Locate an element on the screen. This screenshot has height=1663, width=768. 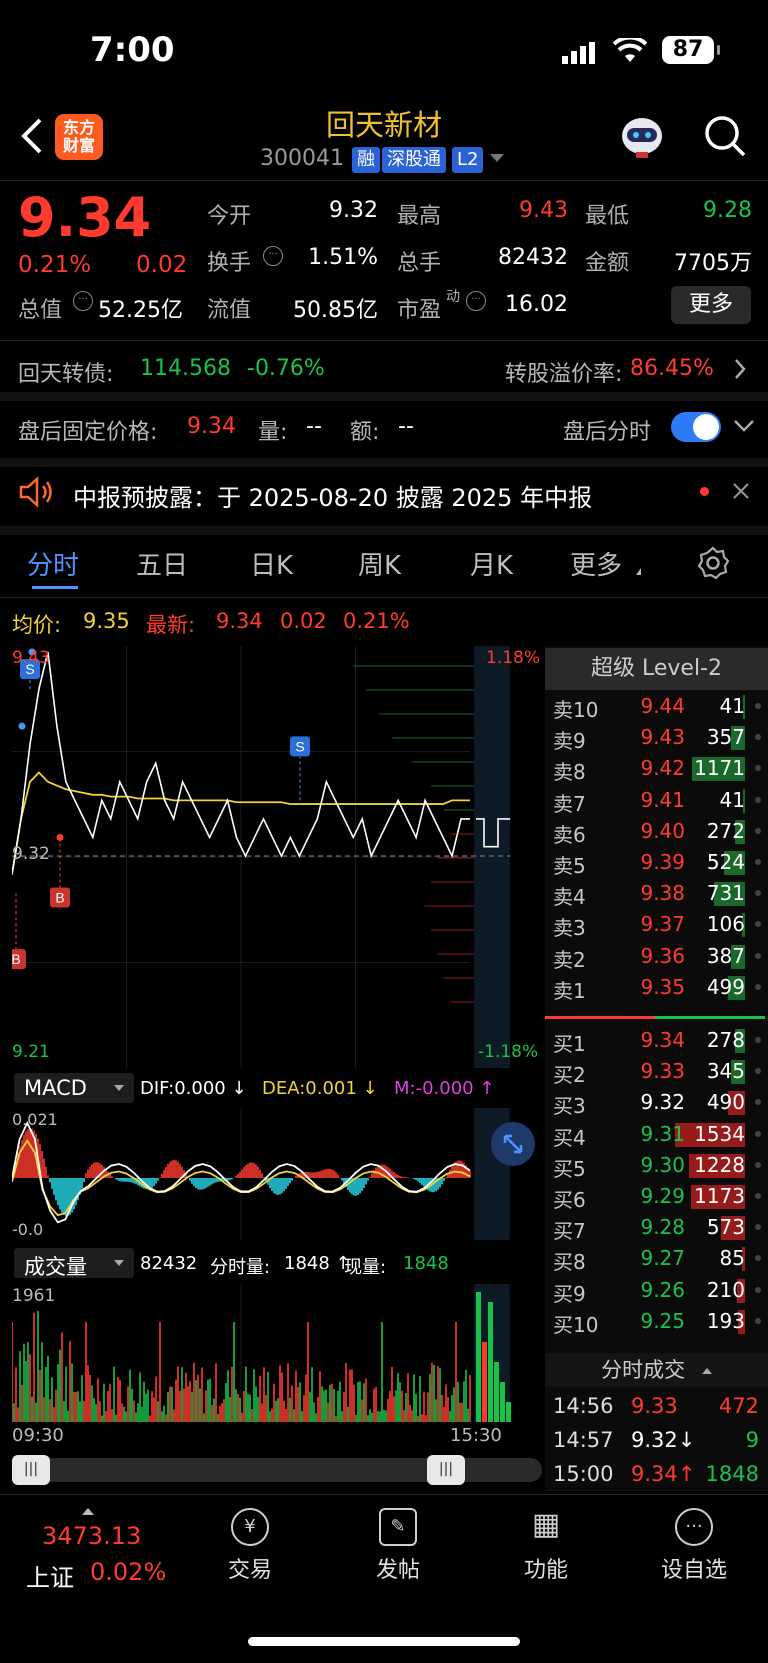
orderbook-price: 9.28 is located at coordinates (662, 1227).